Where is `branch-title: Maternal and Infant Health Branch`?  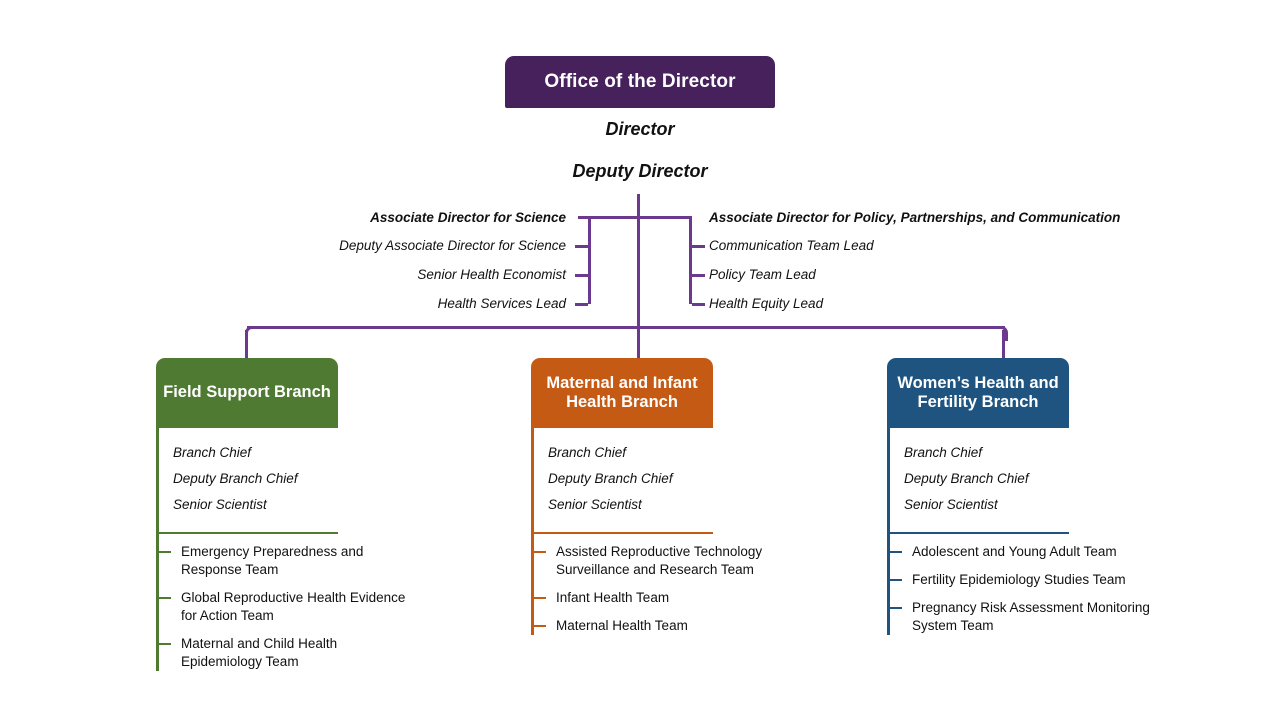 branch-title: Maternal and Infant Health Branch is located at coordinates (622, 392).